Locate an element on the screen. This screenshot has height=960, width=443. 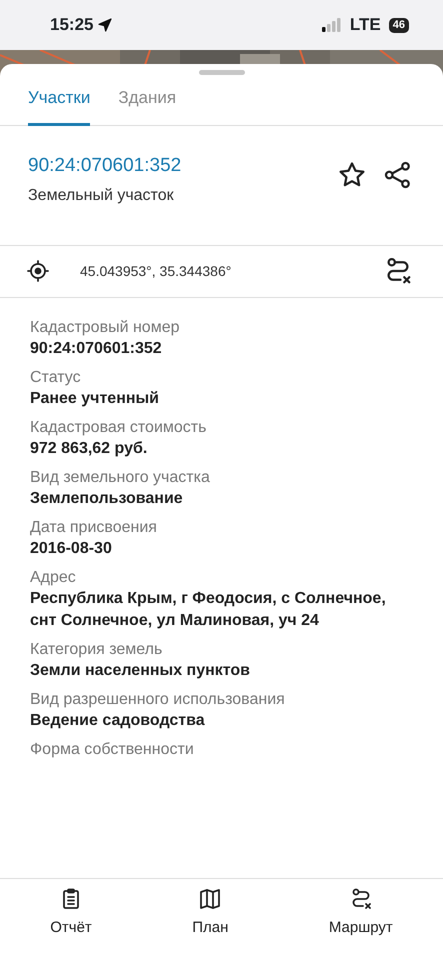
field-value: 90:24:070601:352 is located at coordinates (96, 348).